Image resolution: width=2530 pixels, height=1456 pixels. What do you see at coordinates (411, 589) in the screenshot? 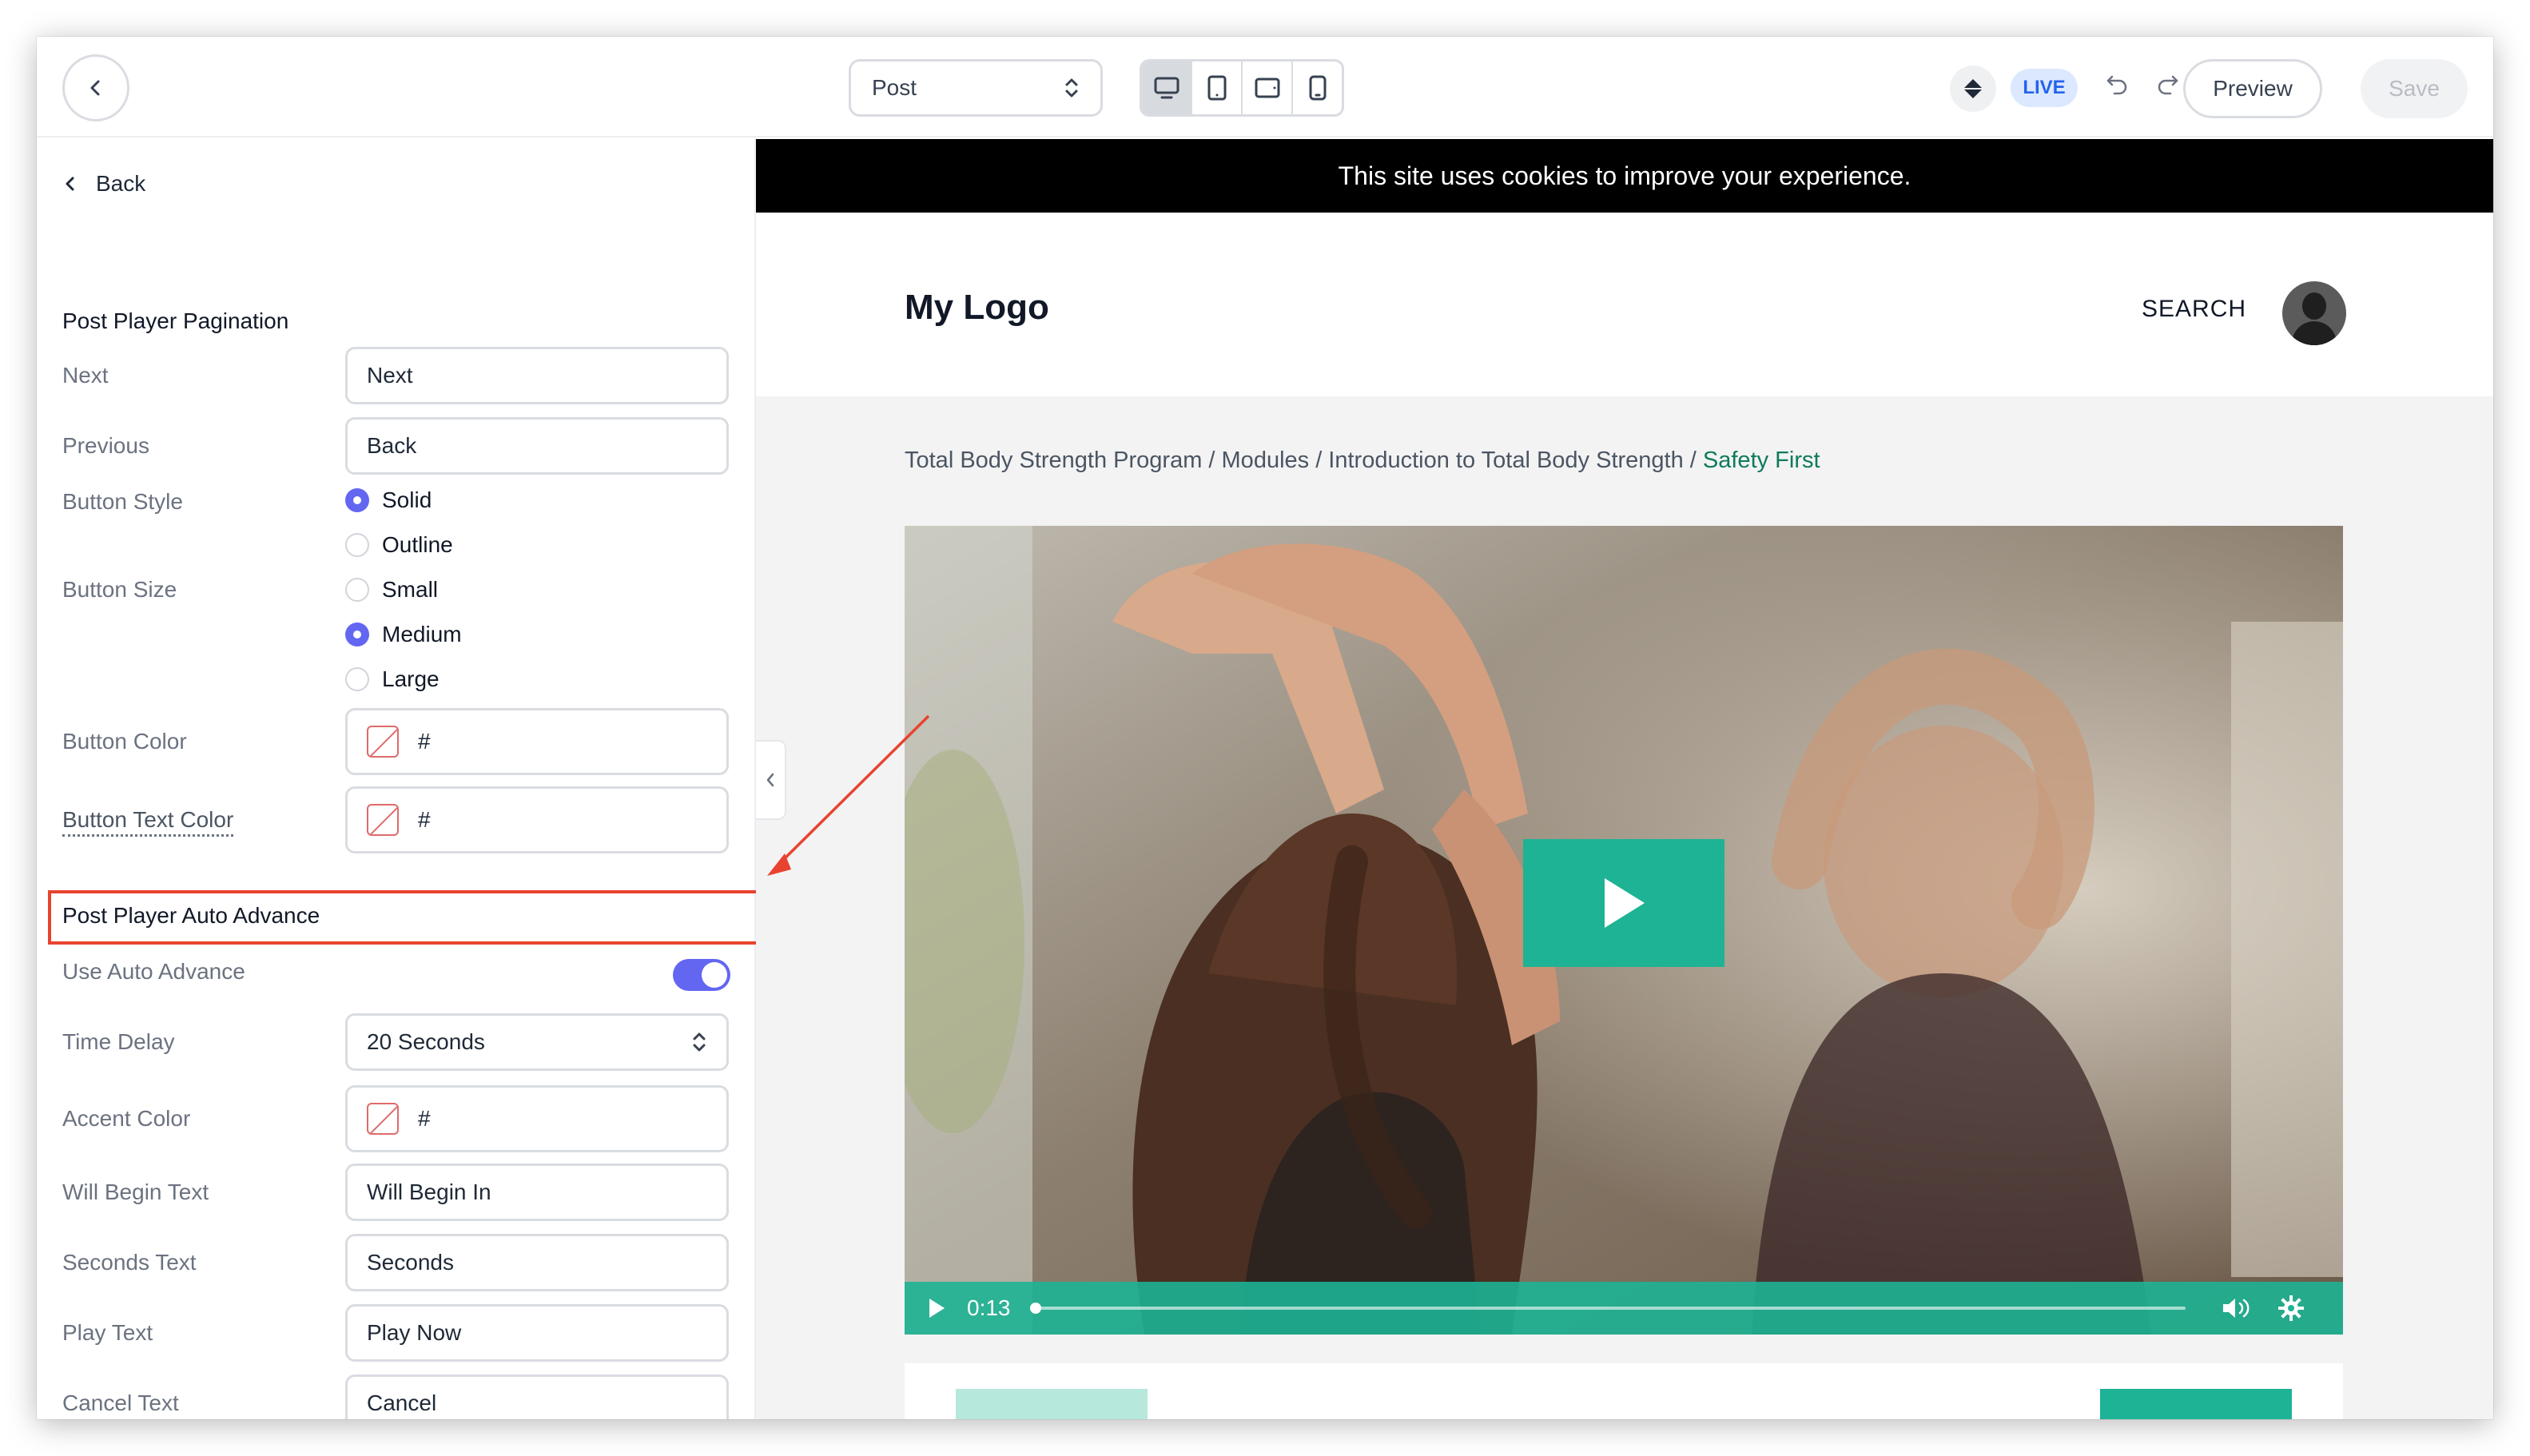
I see `radio-label: Small` at bounding box center [411, 589].